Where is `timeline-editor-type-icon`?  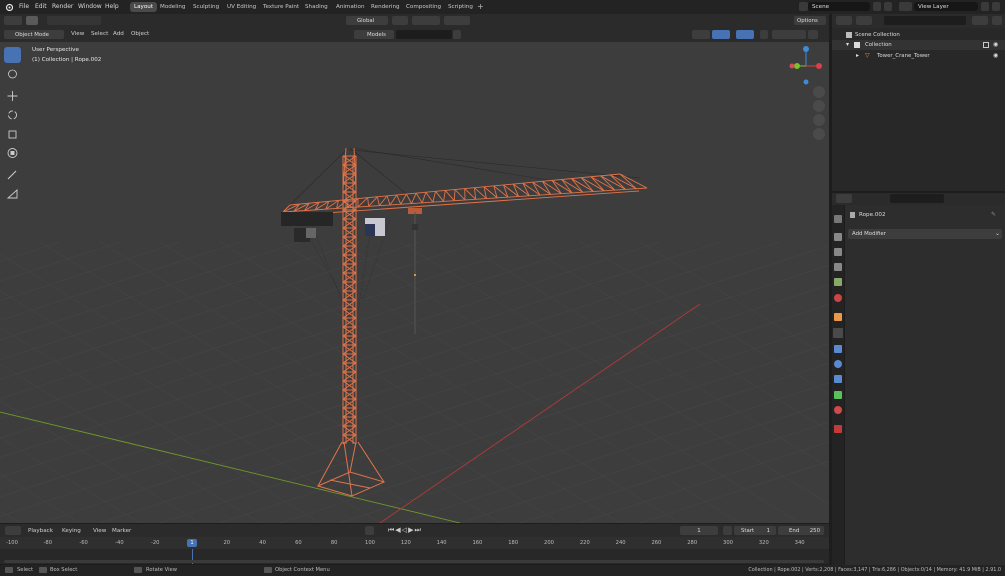 timeline-editor-type-icon is located at coordinates (13, 530).